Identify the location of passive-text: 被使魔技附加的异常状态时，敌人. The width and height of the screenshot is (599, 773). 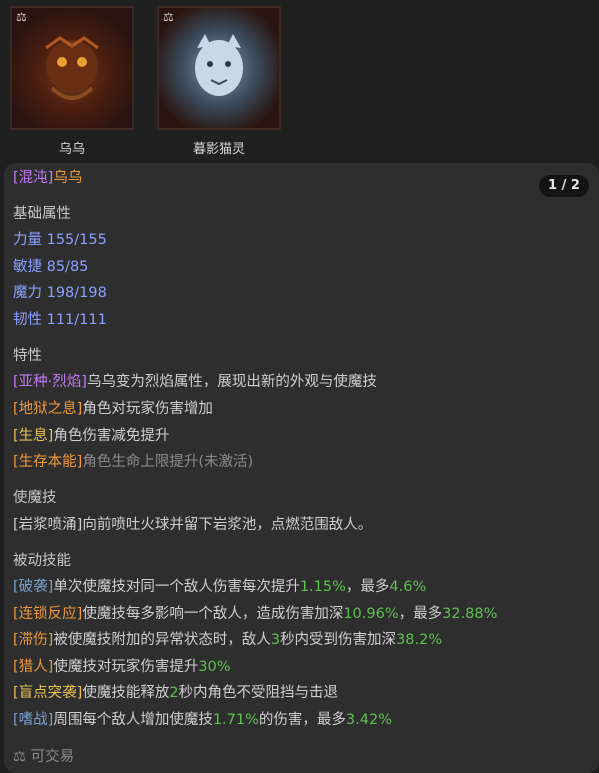
(162, 640).